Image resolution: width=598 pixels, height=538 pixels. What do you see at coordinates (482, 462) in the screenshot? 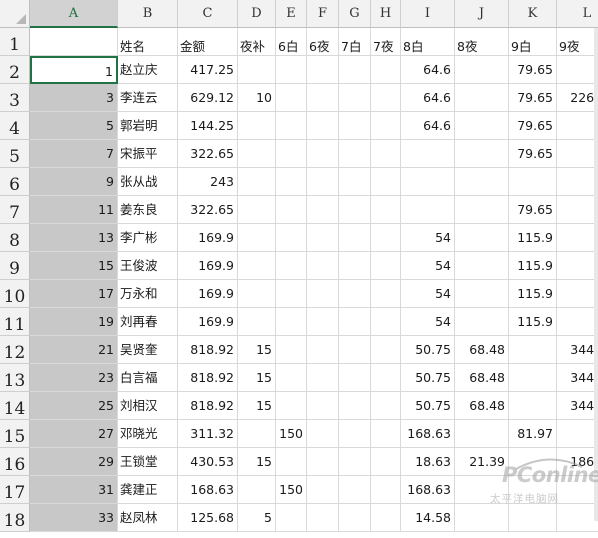
I see `table-cell: 21.39` at bounding box center [482, 462].